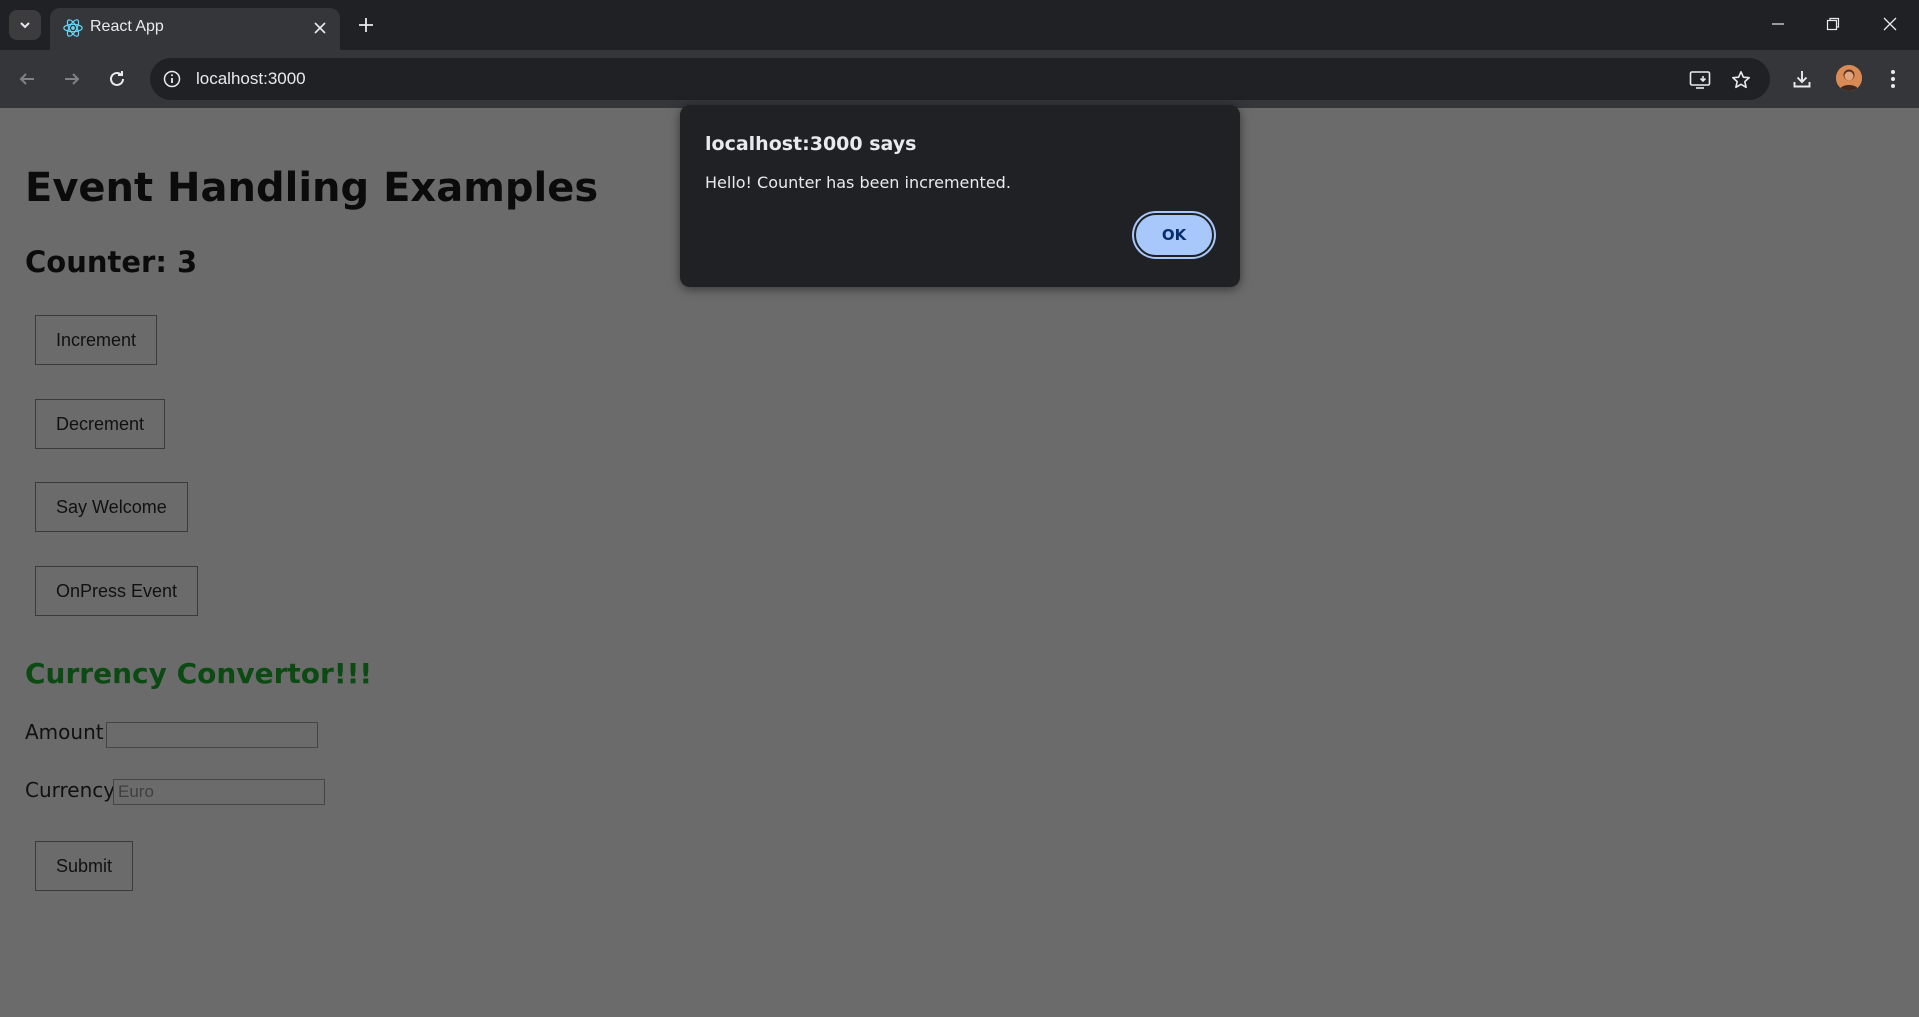 Image resolution: width=1919 pixels, height=1017 pixels. Describe the element at coordinates (111, 507) in the screenshot. I see `say-welcome-button: Say Welcome` at that location.